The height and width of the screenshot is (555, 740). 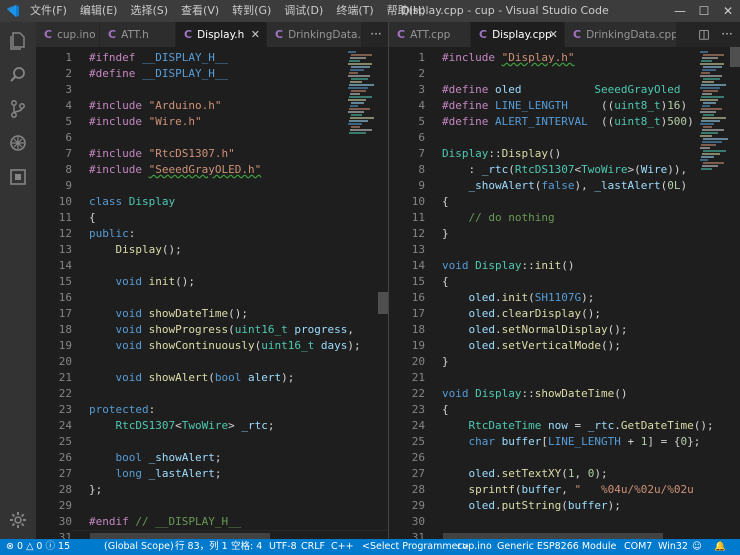 I want to click on extensions-icon, so click(x=18, y=177).